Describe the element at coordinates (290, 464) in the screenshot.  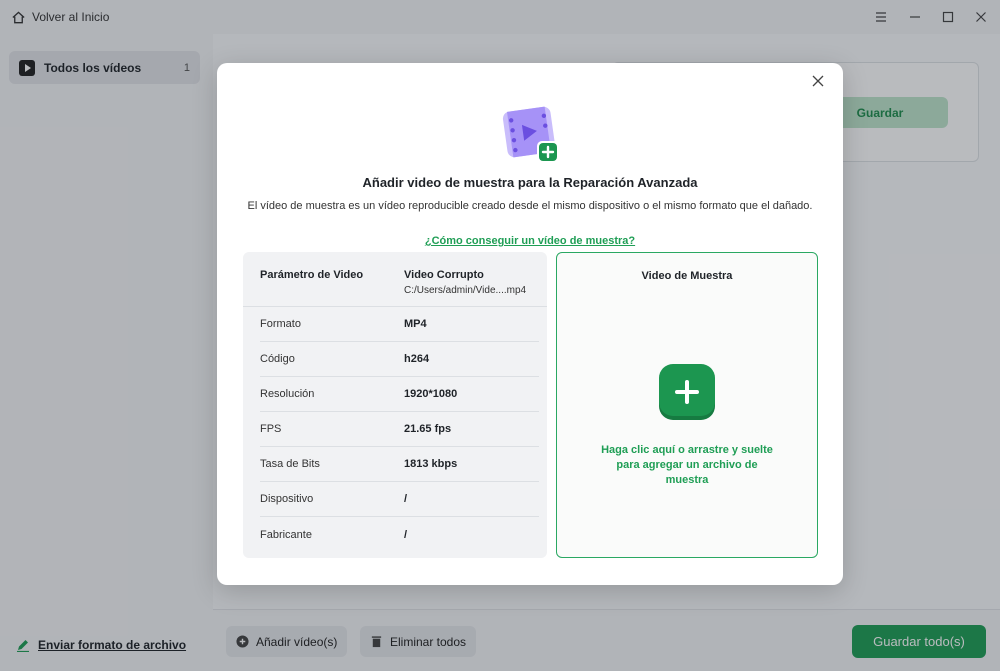
I see `param-key: Tasa de Bits` at that location.